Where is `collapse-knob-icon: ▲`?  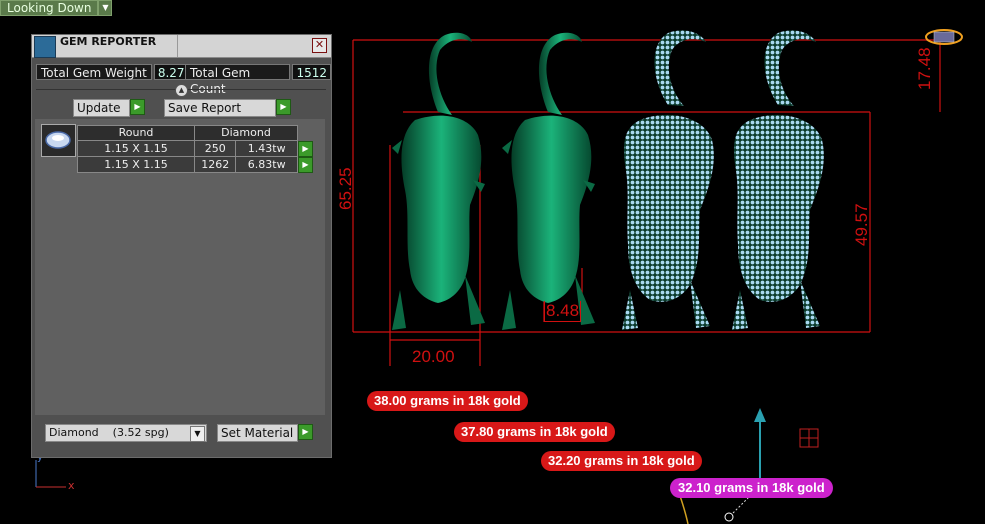
collapse-knob-icon: ▲ is located at coordinates (181, 90).